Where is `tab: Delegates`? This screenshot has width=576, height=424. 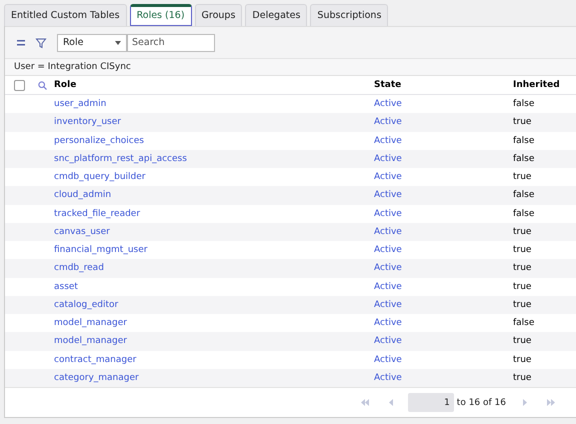 tab: Delegates is located at coordinates (276, 15).